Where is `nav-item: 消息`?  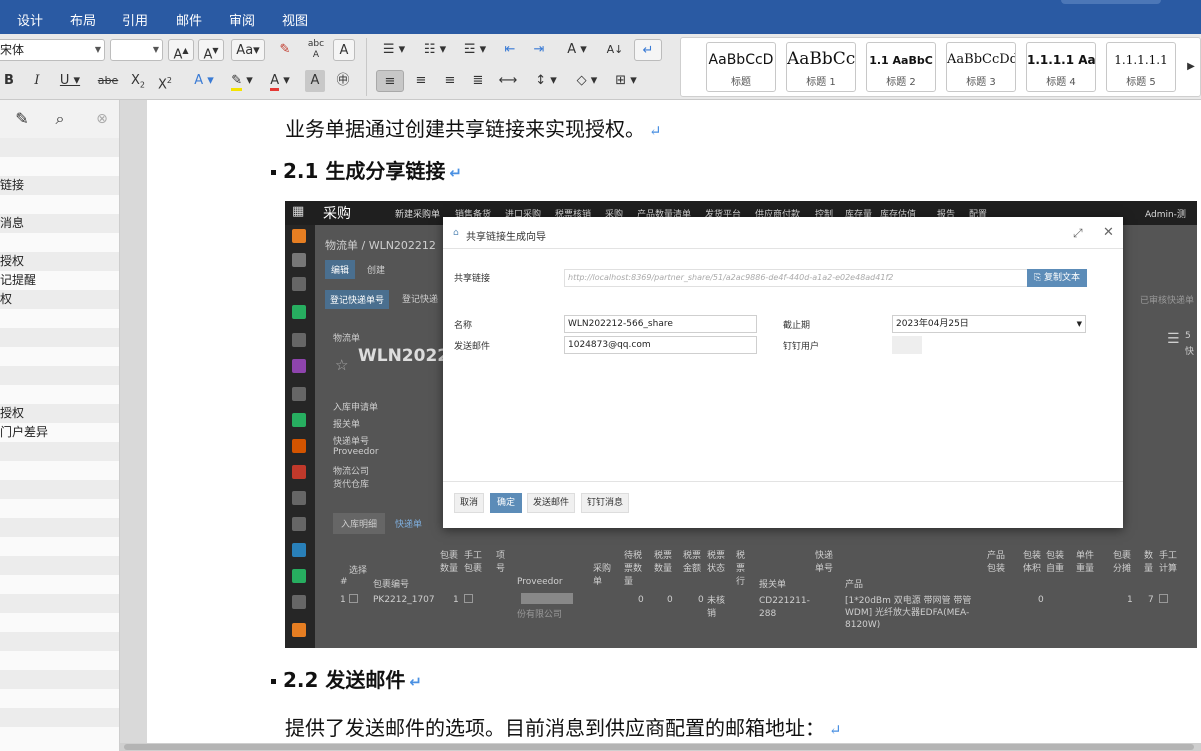 nav-item: 消息 is located at coordinates (59, 223).